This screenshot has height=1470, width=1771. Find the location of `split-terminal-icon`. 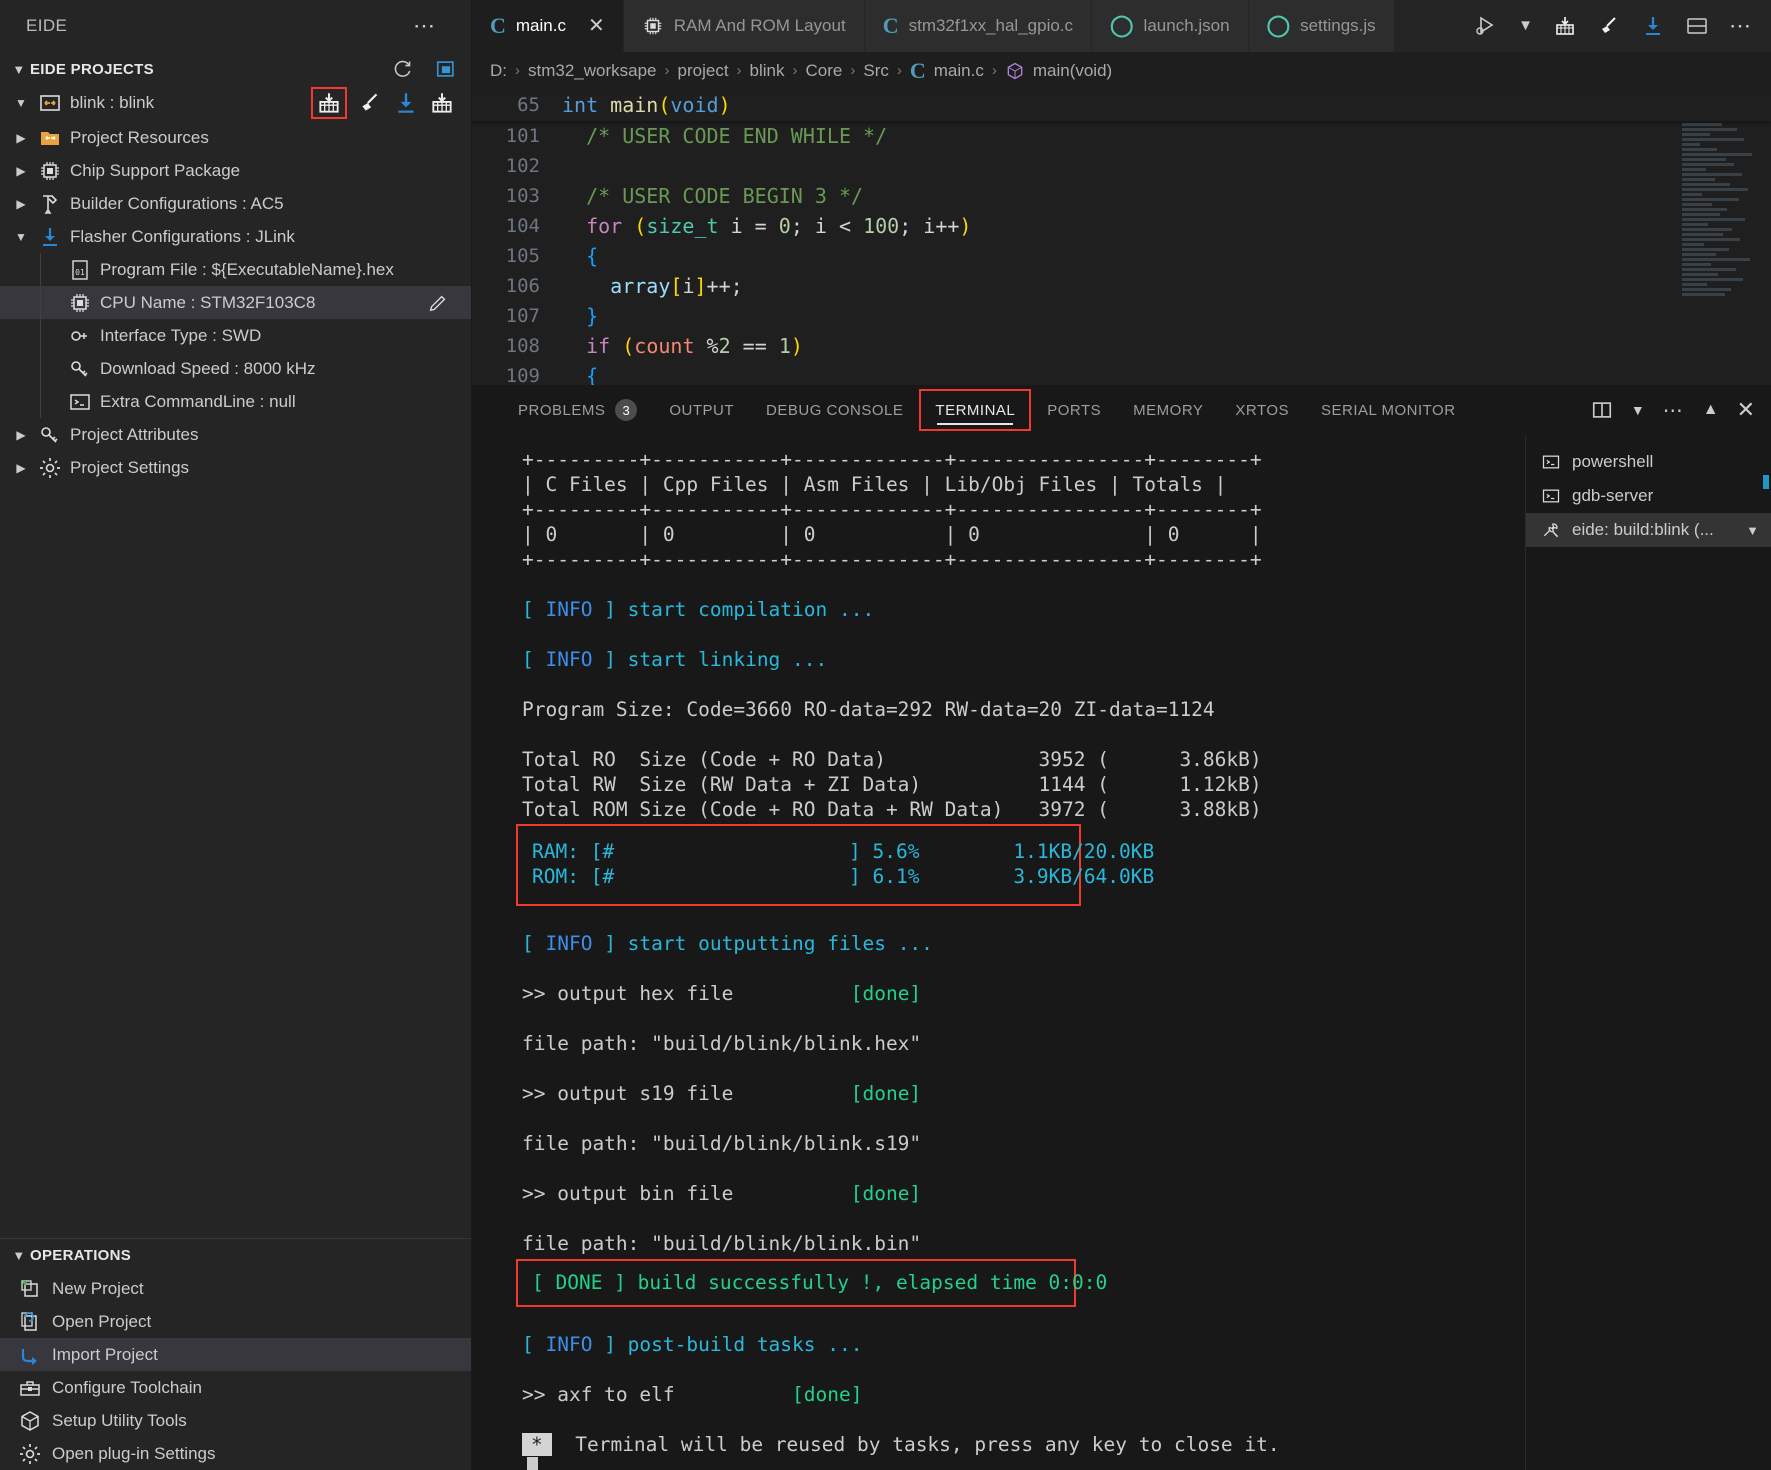

split-terminal-icon is located at coordinates (1602, 410).